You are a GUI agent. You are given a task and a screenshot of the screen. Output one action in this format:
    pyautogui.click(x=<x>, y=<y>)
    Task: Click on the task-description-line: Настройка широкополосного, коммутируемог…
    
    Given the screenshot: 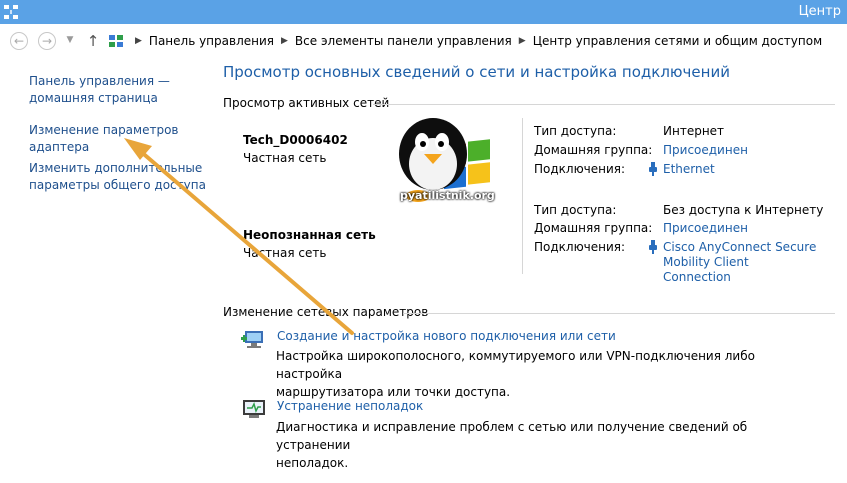 What is the action you would take?
    pyautogui.click(x=515, y=365)
    